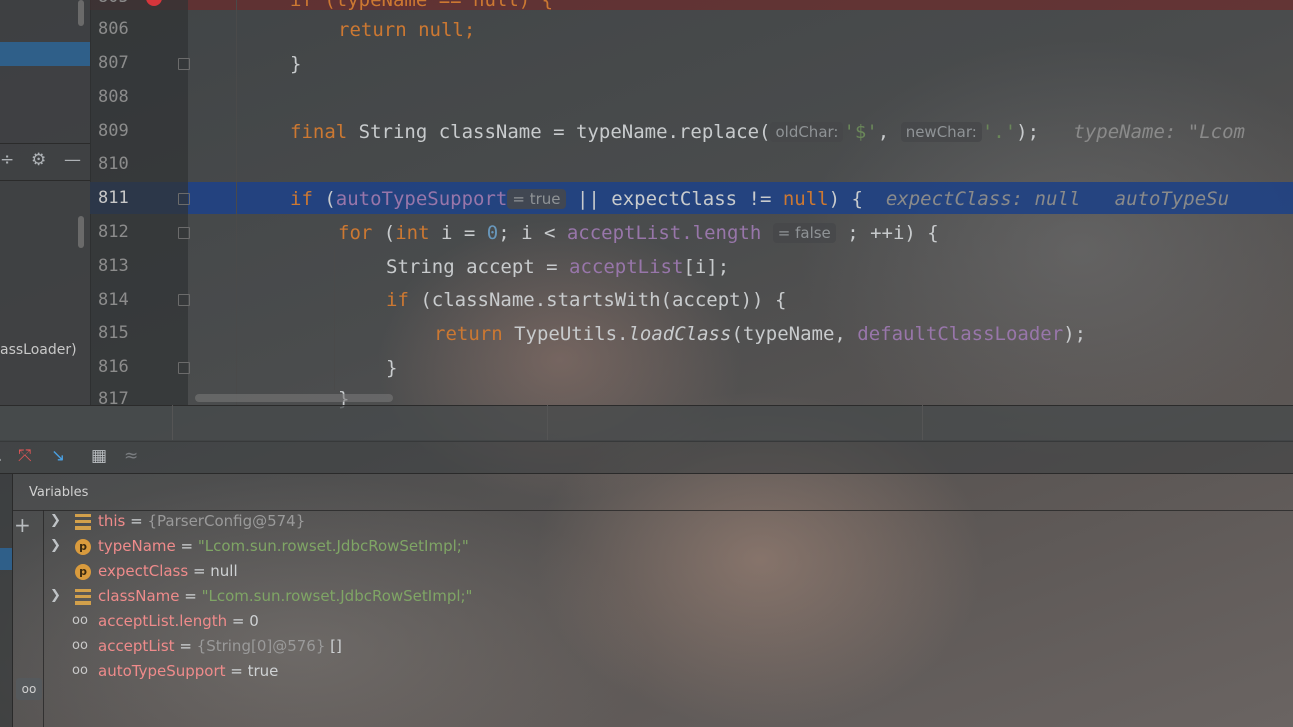  I want to click on gear-icon: ⚙, so click(38, 160).